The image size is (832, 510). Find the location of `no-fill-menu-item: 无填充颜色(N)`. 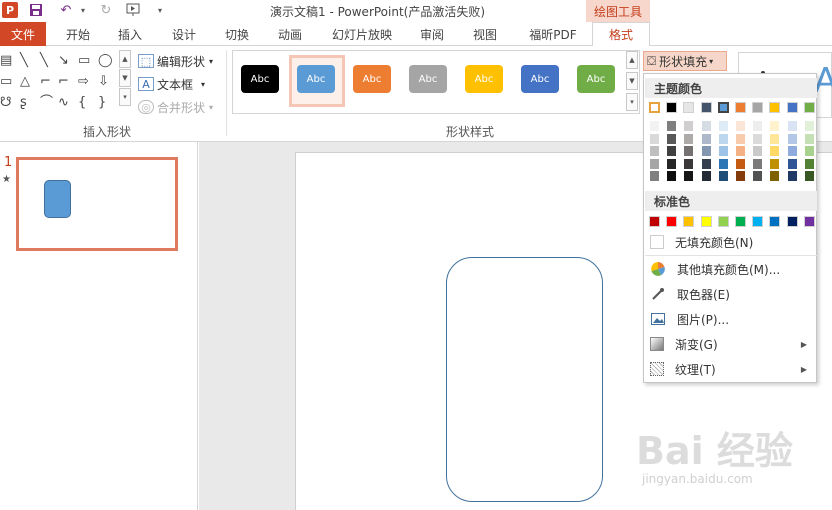

no-fill-menu-item: 无填充颜色(N) is located at coordinates (731, 242).